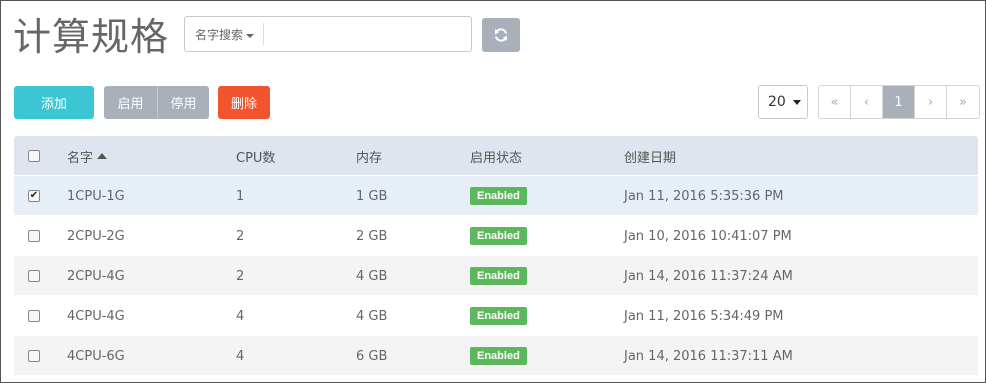 This screenshot has height=383, width=986. I want to click on search-filter-dropdown: 名字搜索, so click(225, 34).